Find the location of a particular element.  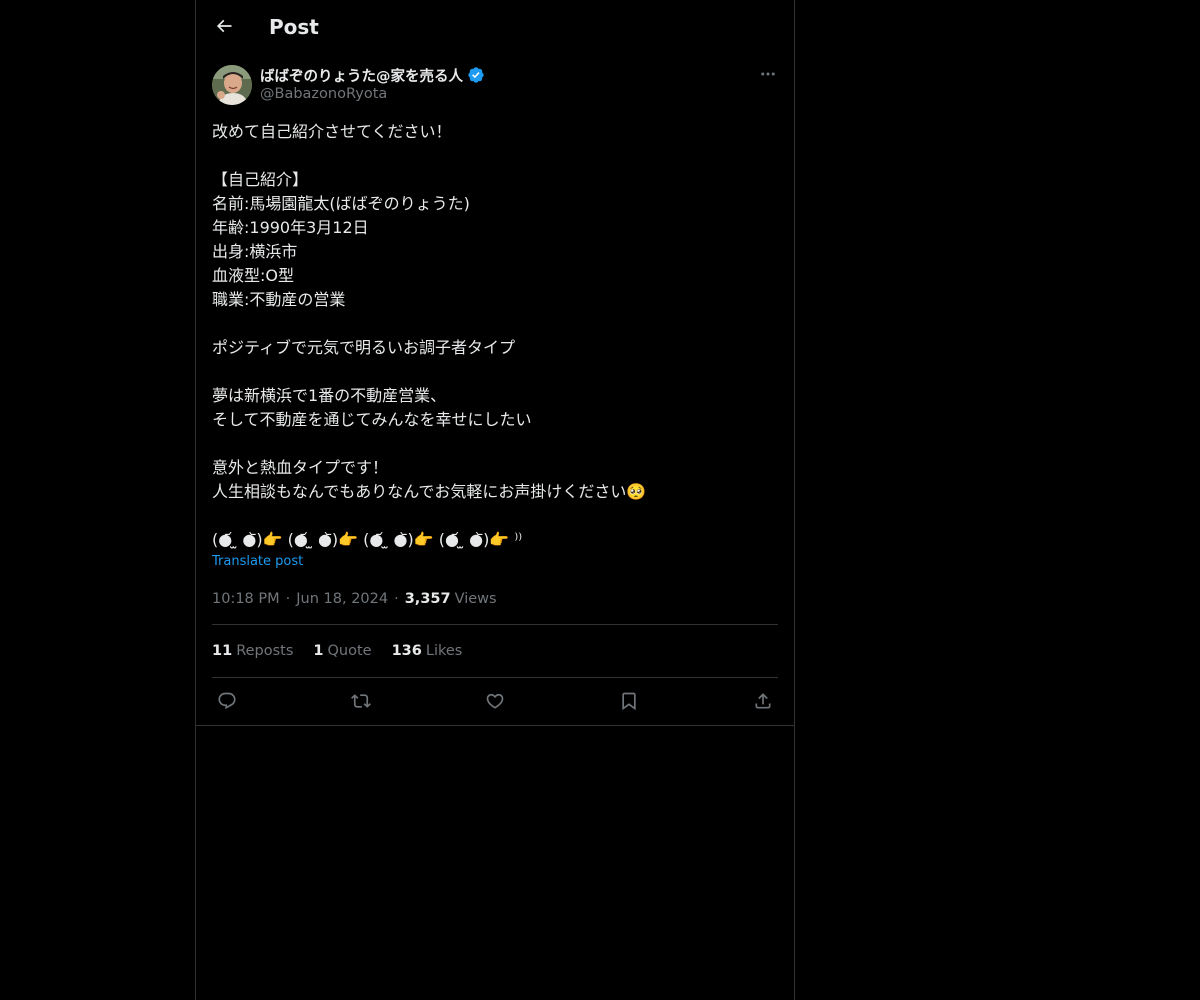

likes-stat: 136 Likes is located at coordinates (427, 651).